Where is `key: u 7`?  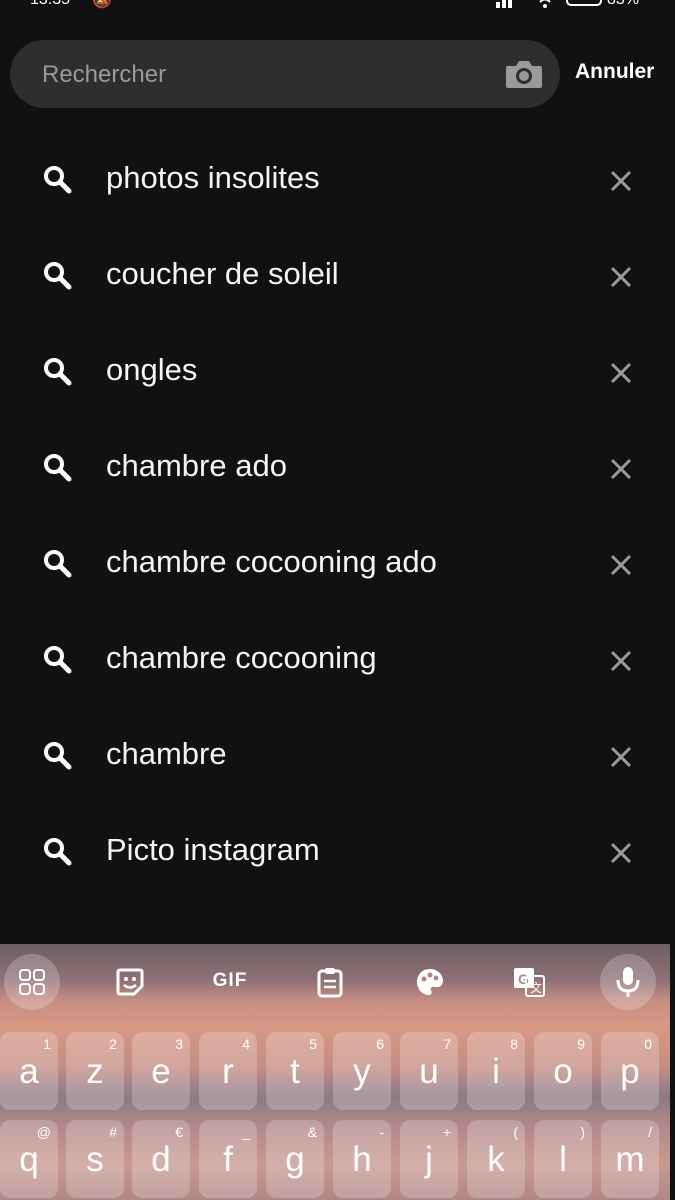 key: u 7 is located at coordinates (429, 1071).